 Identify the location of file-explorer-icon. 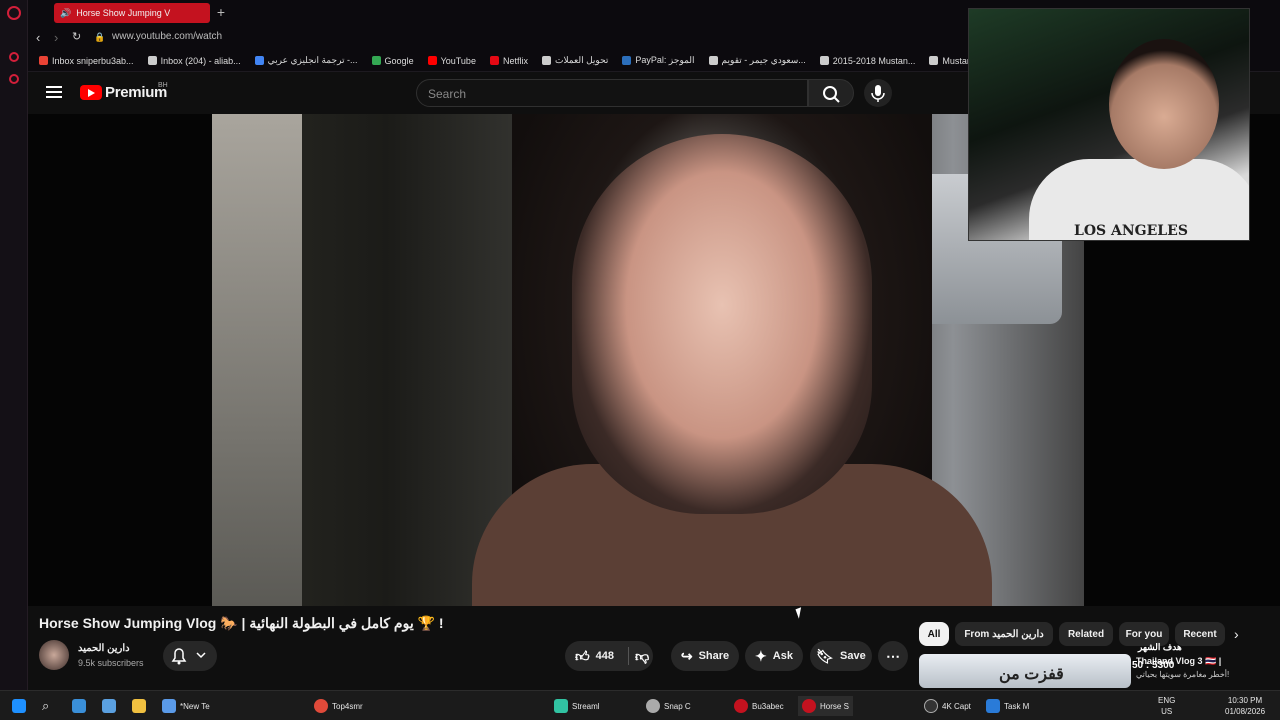
(139, 706).